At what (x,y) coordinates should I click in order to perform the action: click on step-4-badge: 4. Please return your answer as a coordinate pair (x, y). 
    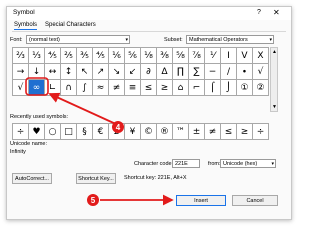
    Looking at the image, I should click on (118, 127).